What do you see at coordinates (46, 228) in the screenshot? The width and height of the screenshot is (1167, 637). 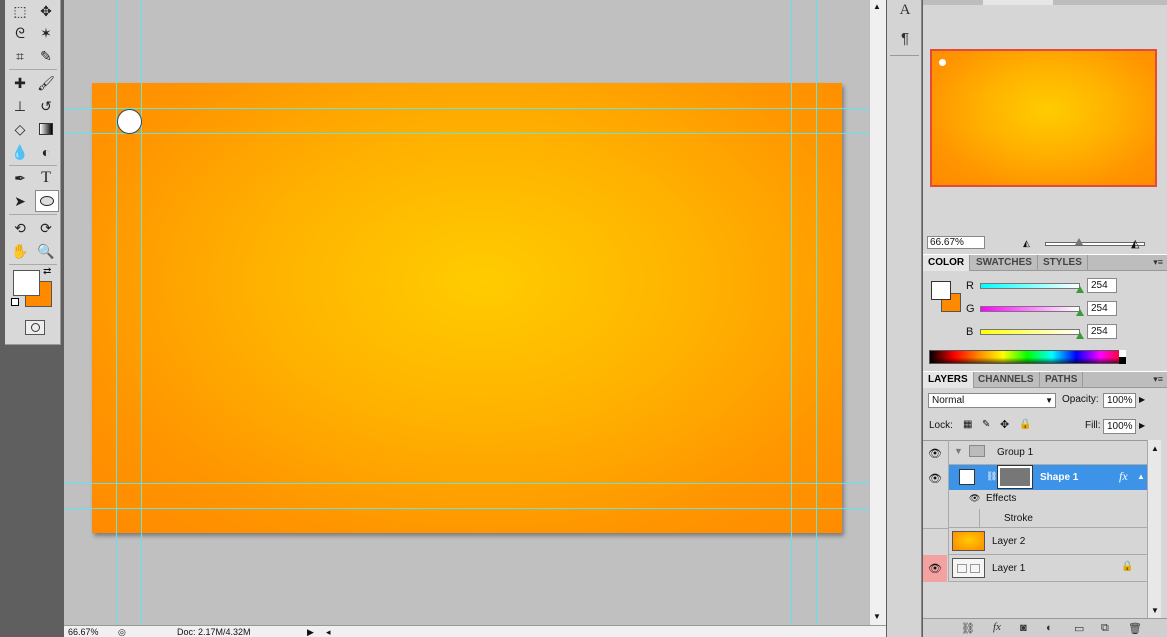 I see `3d-orbit-icon: ⟳` at bounding box center [46, 228].